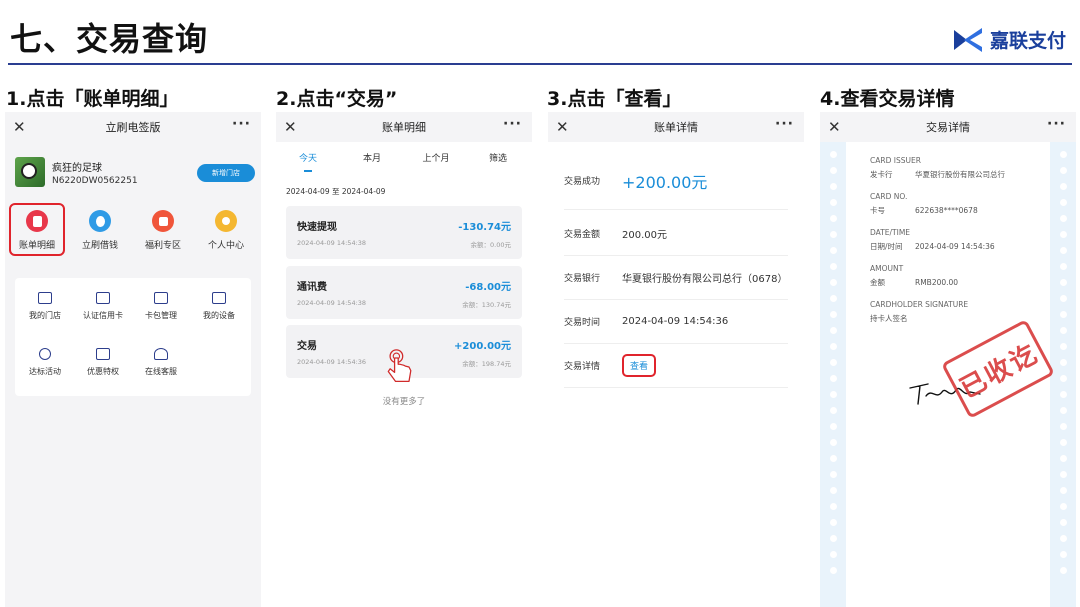 Image resolution: width=1080 pixels, height=607 pixels. What do you see at coordinates (45, 298) in the screenshot?
I see `store-icon` at bounding box center [45, 298].